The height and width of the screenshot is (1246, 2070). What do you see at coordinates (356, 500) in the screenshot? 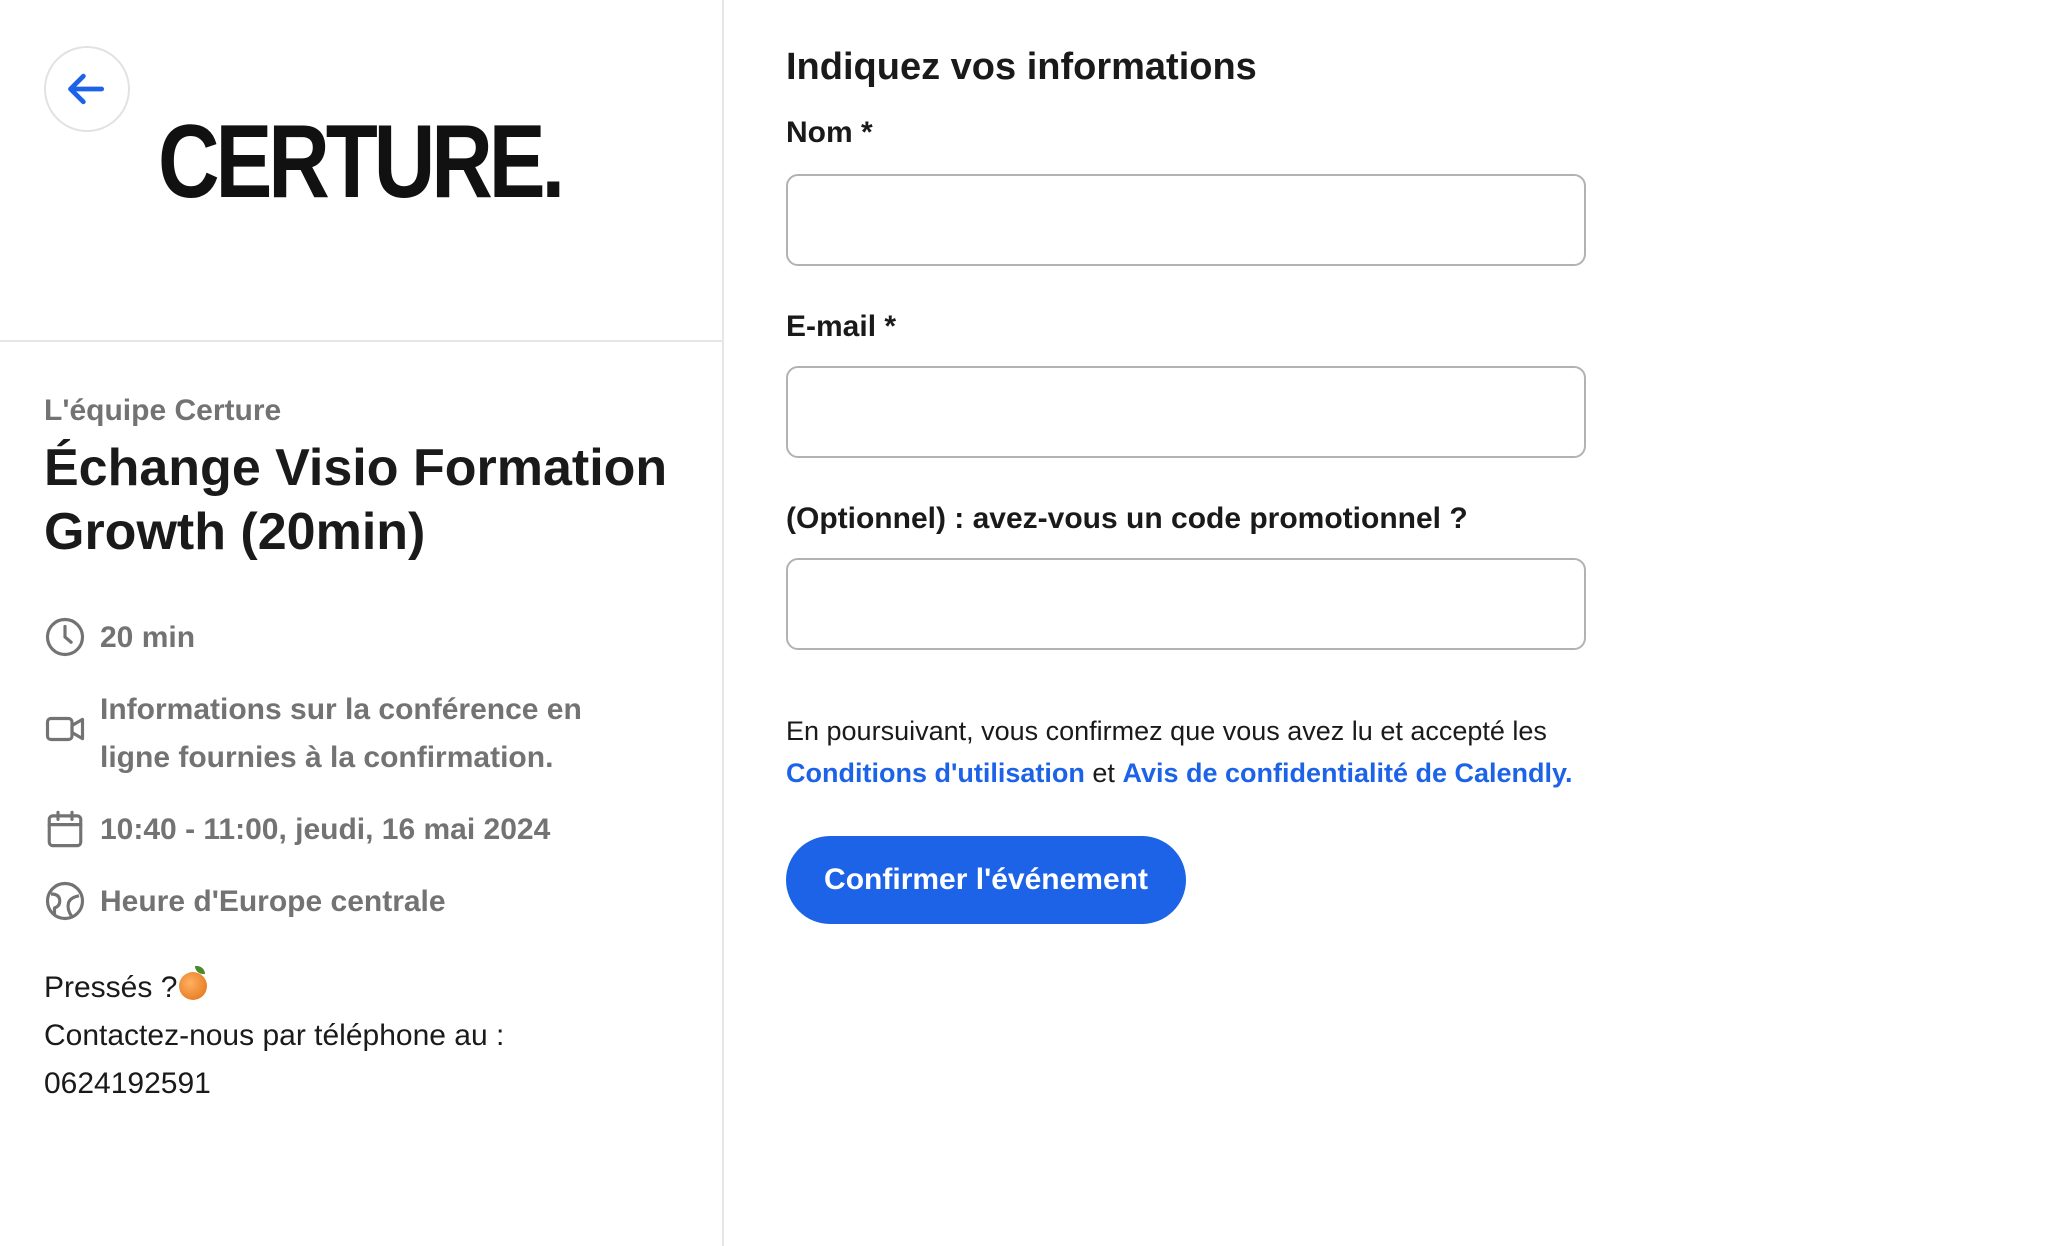
I see `event-title: Échange Visio Formation Growth (20min)` at bounding box center [356, 500].